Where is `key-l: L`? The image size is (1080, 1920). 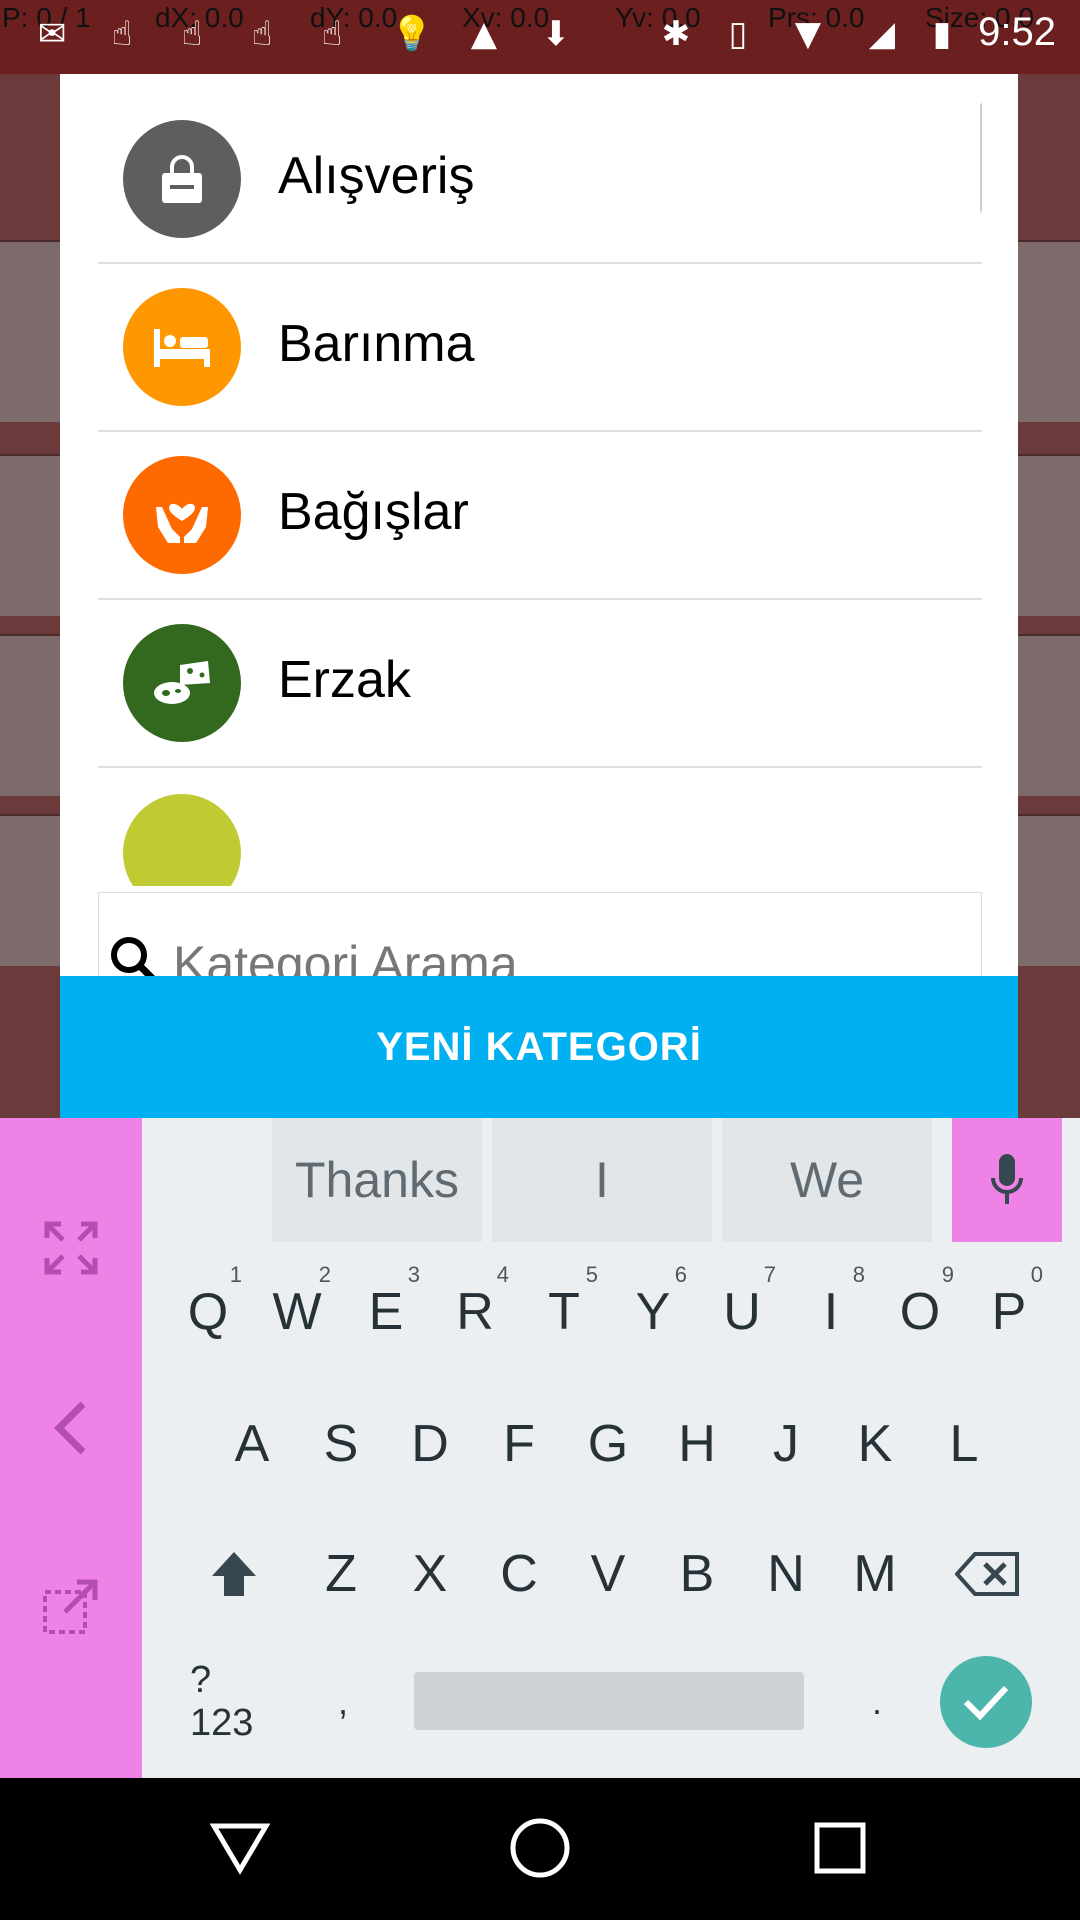
key-l: L is located at coordinates (964, 1444).